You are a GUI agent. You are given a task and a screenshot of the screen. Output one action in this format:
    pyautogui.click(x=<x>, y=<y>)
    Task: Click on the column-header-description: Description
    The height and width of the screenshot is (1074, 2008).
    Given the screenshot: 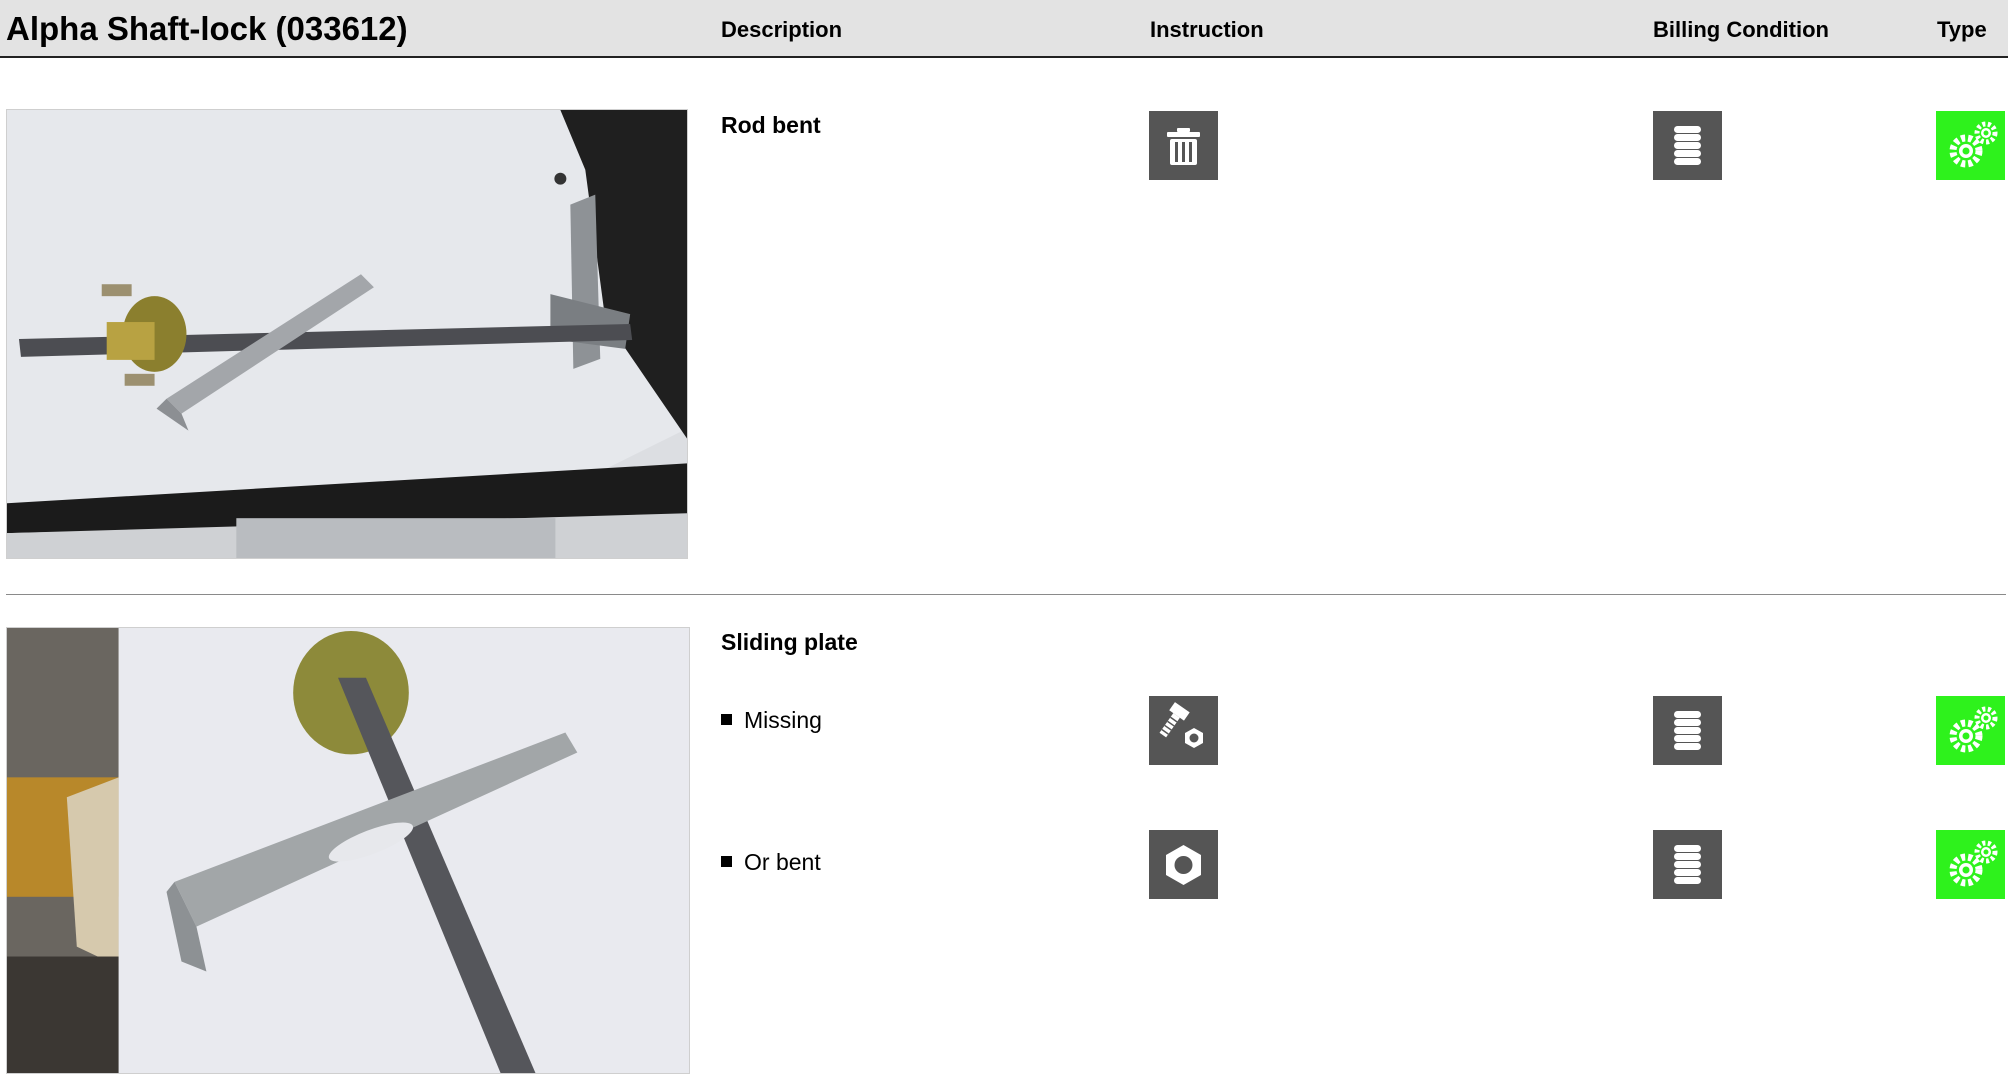 What is the action you would take?
    pyautogui.click(x=782, y=29)
    